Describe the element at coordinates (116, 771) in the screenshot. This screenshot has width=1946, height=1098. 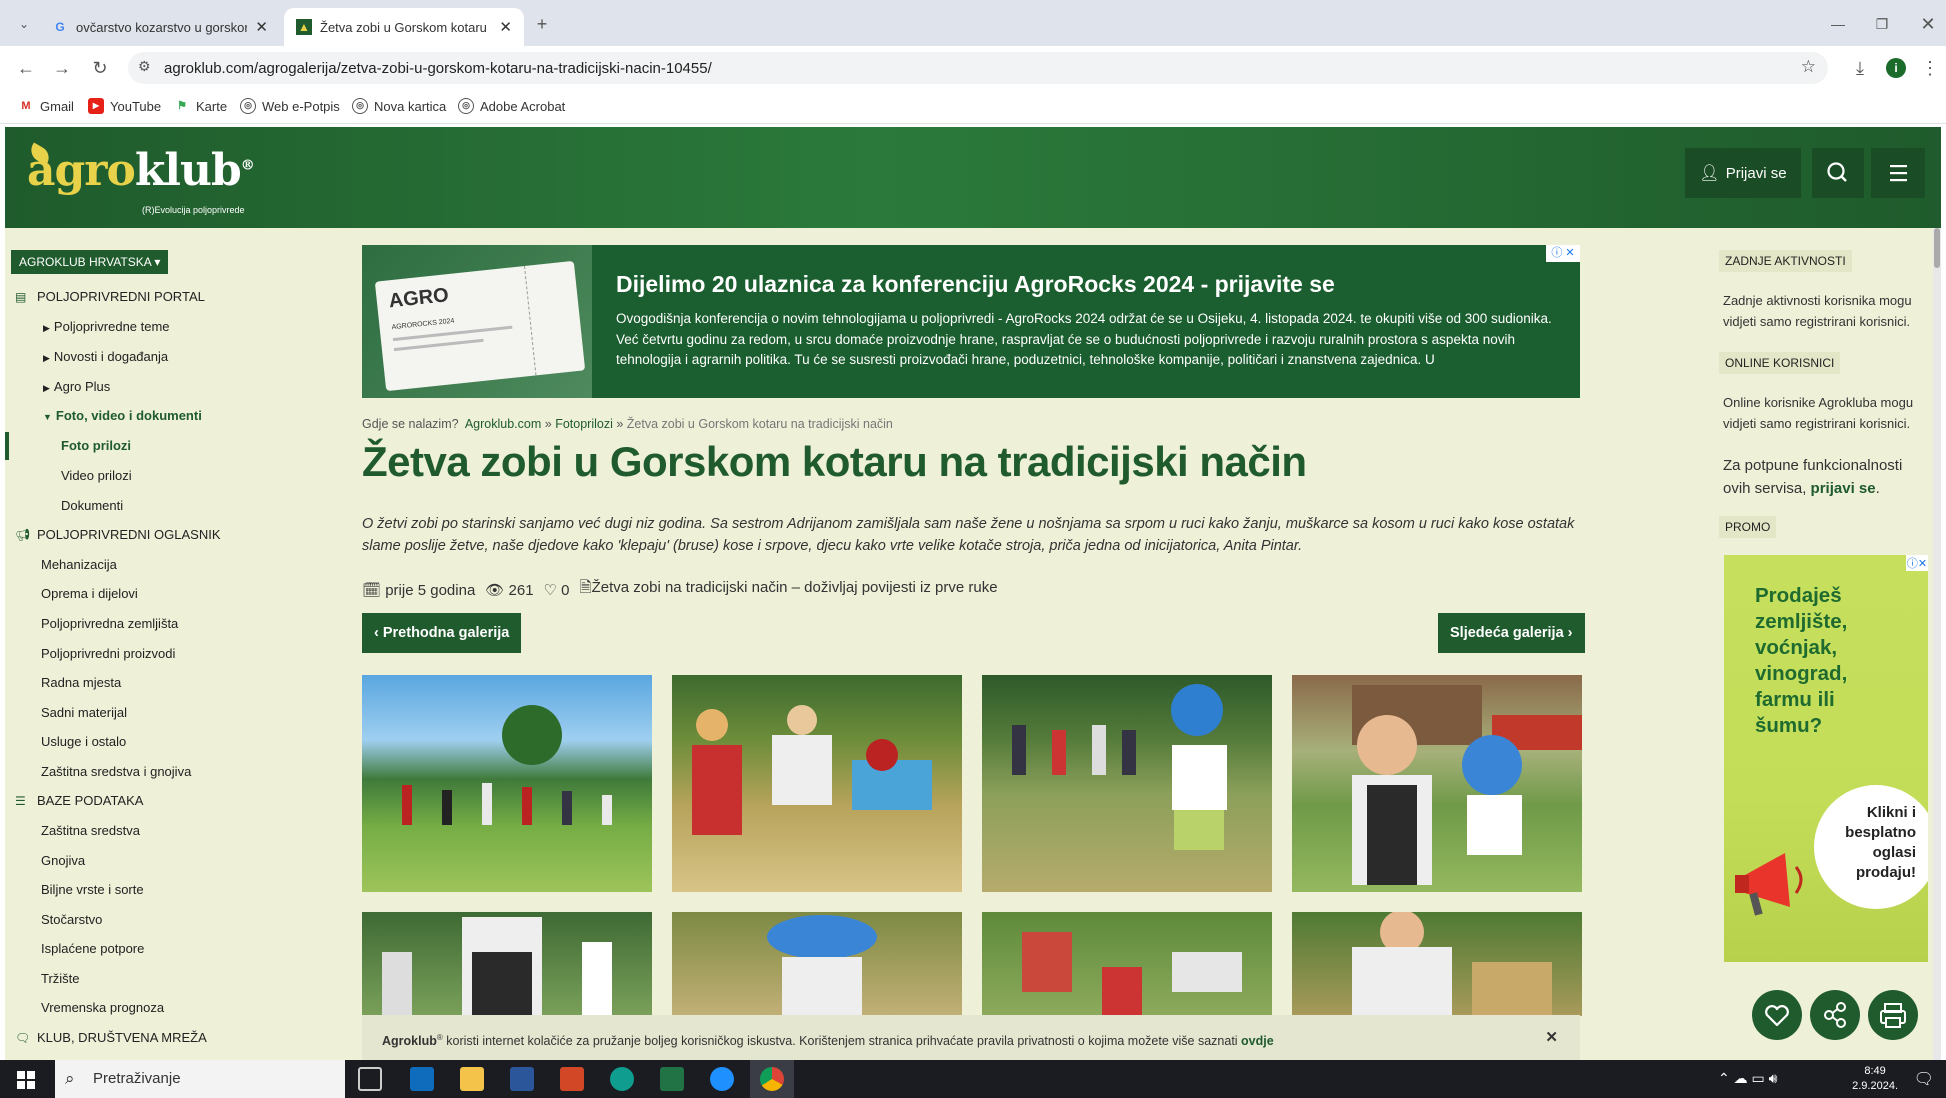
I see `sidebar-item-zastitna-gnojiva: Zaštitna sredstva i gnojiva` at that location.